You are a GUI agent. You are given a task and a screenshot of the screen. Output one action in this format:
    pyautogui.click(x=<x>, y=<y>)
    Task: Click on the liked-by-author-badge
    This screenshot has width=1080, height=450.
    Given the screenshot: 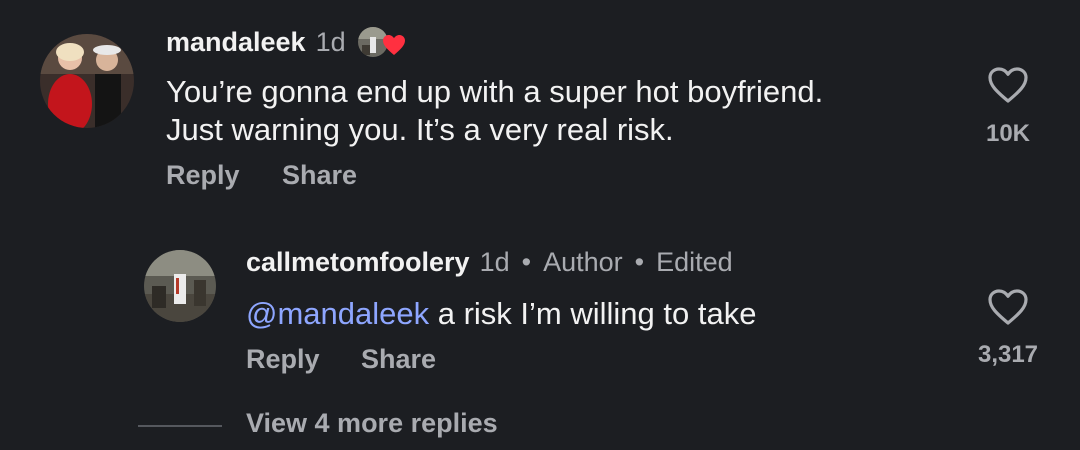 What is the action you would take?
    pyautogui.click(x=382, y=42)
    